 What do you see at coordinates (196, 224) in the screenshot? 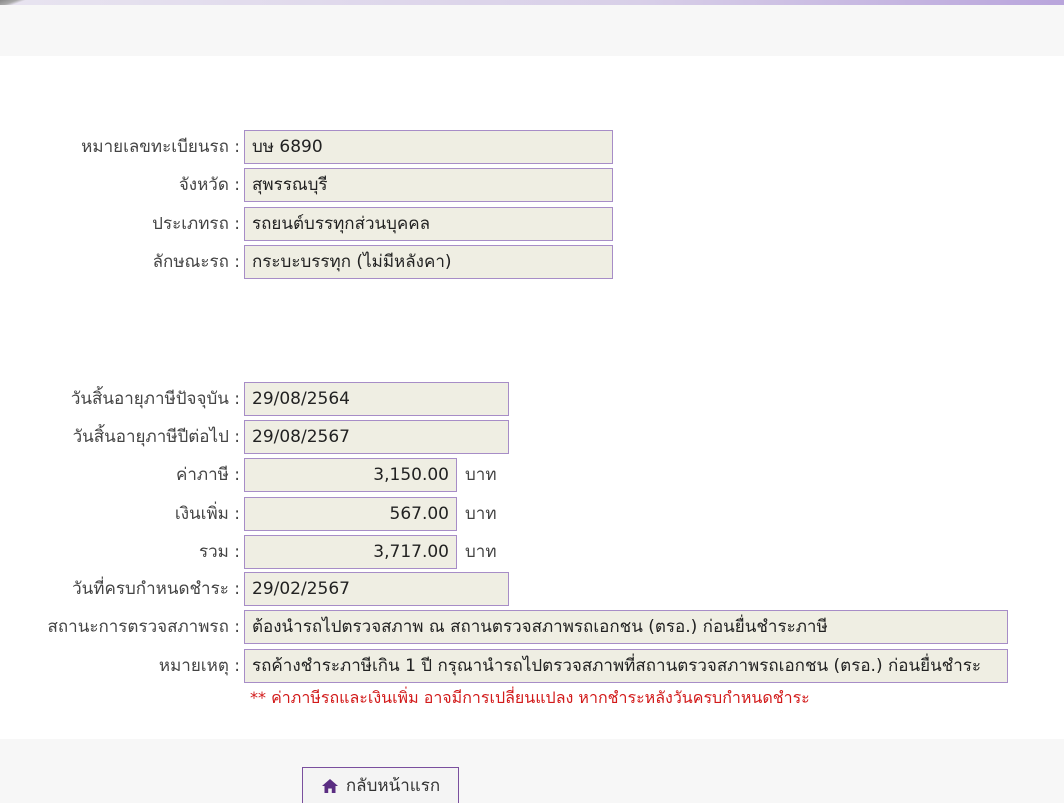
I see `vehicle-type-label: ประเภทรถ :` at bounding box center [196, 224].